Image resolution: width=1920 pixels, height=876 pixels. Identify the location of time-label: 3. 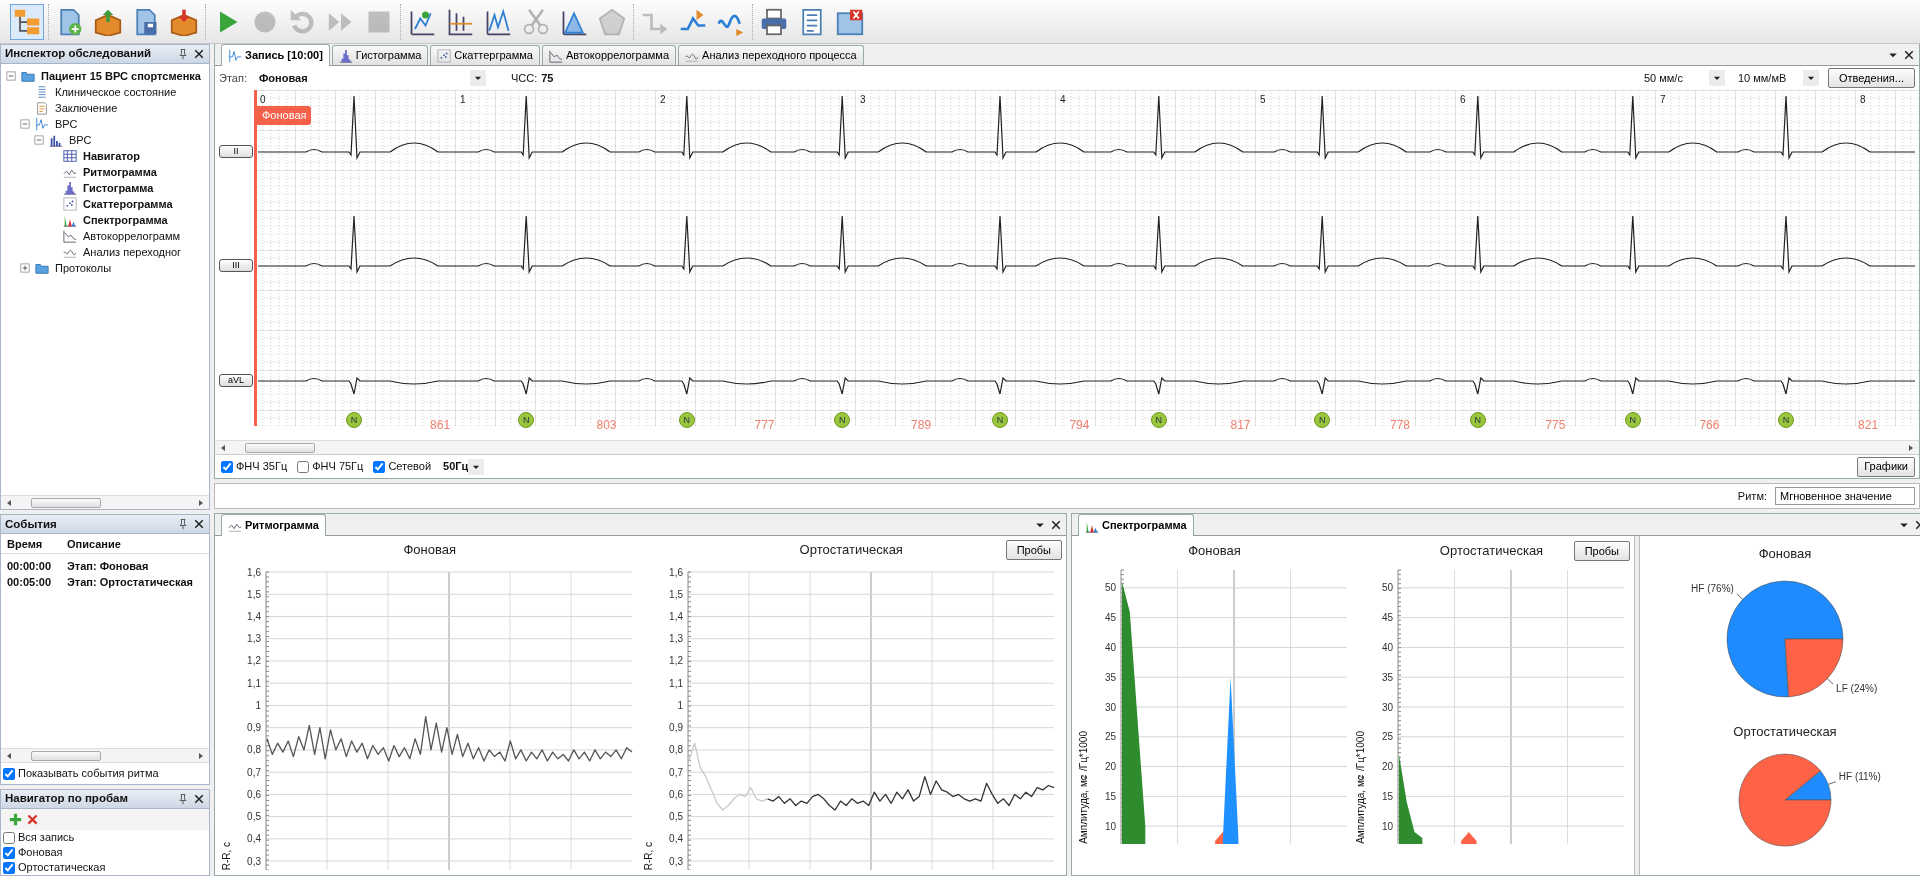
(863, 100).